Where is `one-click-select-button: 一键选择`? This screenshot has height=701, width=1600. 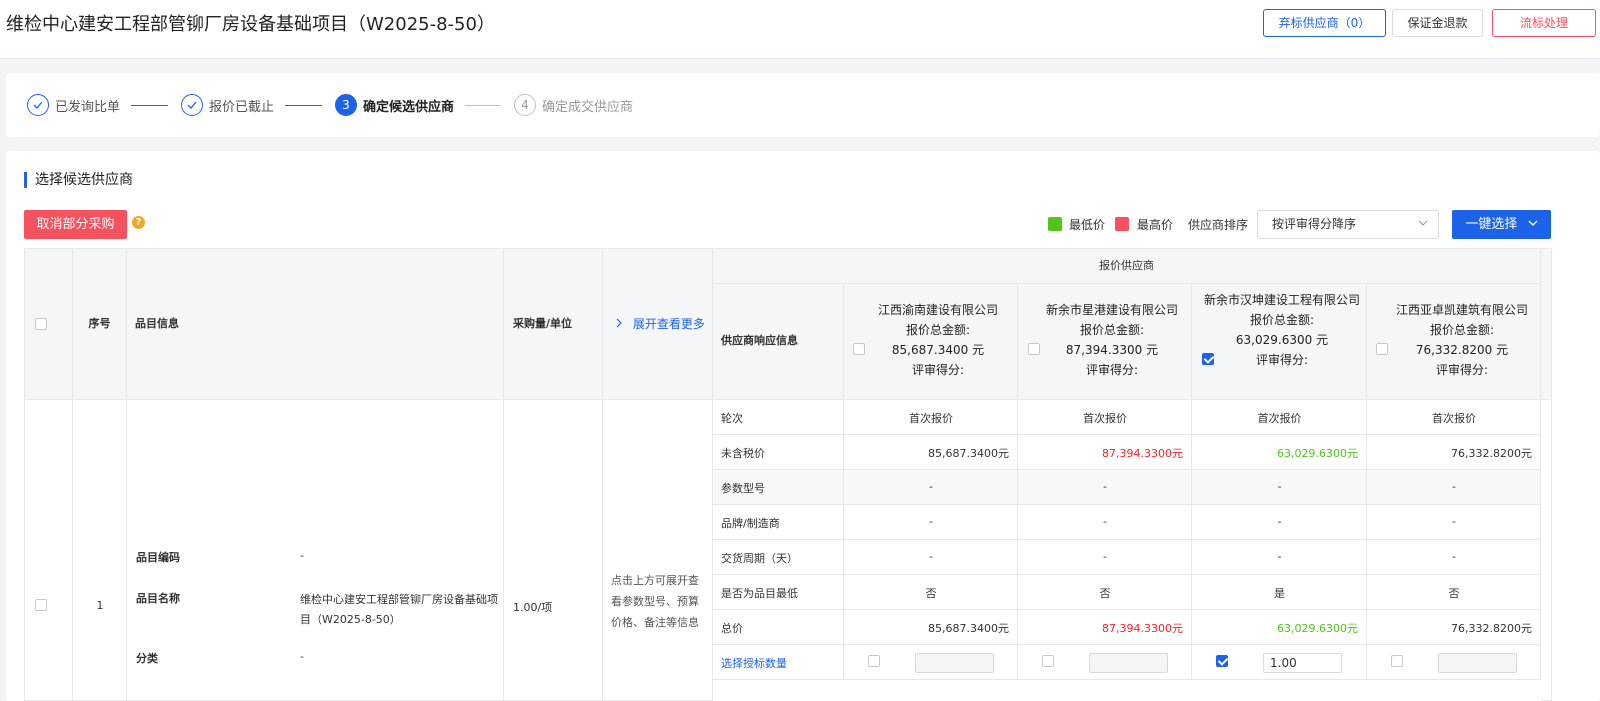
one-click-select-button: 一键选择 is located at coordinates (1501, 224).